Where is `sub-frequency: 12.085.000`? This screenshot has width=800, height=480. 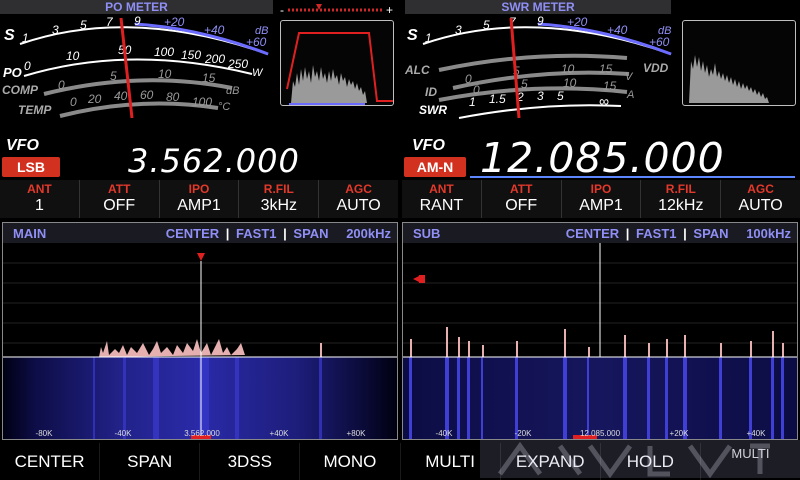
sub-frequency: 12.085.000 is located at coordinates (602, 158).